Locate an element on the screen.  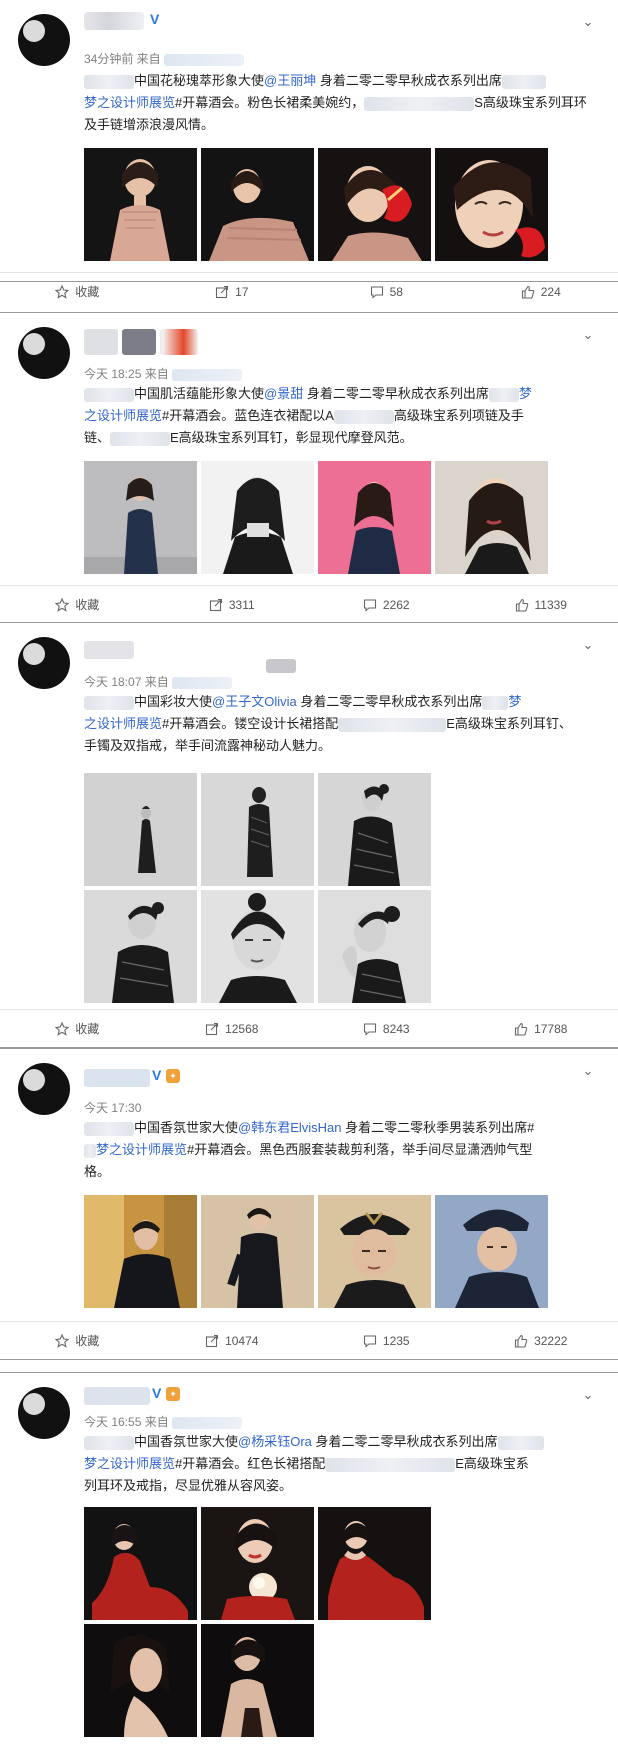
text-segment: 身着二零二零秋季男装系列出席# is located at coordinates (438, 1127).